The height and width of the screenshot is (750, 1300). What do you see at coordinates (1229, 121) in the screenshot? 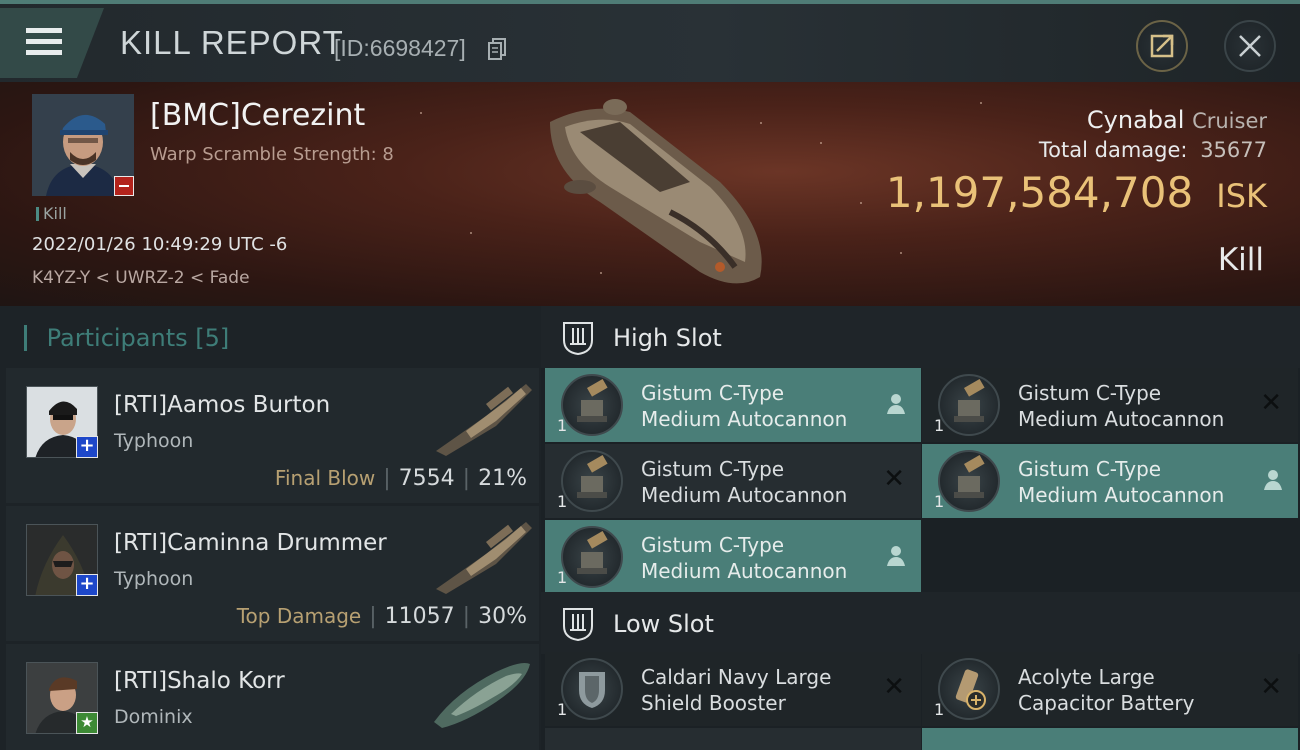
I see `ship-class: Cruiser` at bounding box center [1229, 121].